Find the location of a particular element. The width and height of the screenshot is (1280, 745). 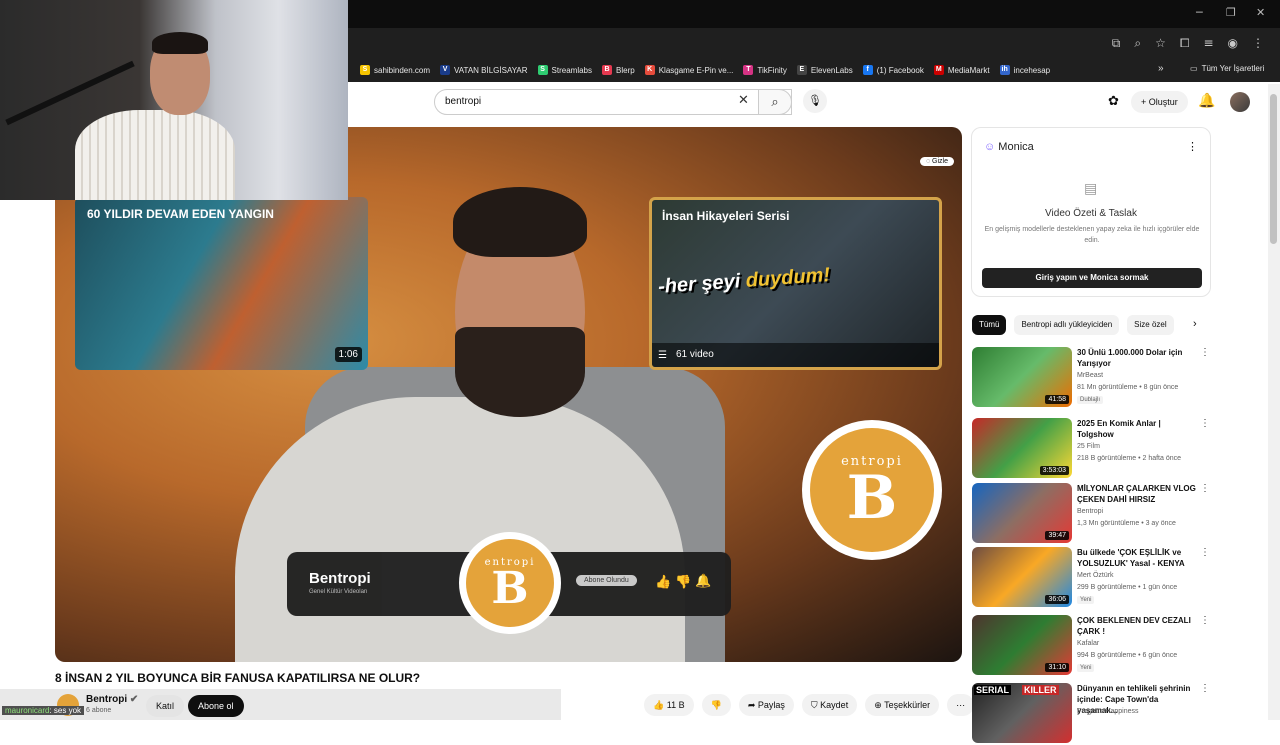

bookmark-item: M MediaMarkt is located at coordinates (961, 70).